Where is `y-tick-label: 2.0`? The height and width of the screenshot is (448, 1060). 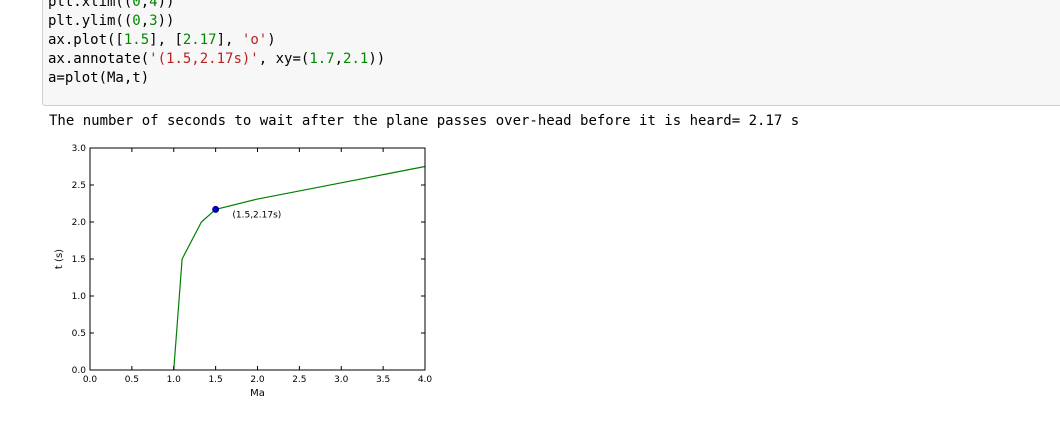
y-tick-label: 2.0 is located at coordinates (79, 223).